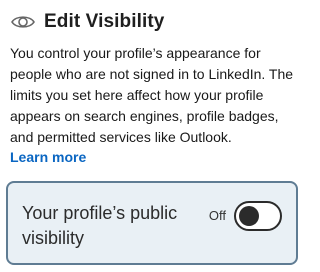  Describe the element at coordinates (23, 22) in the screenshot. I see `eye-icon` at that location.